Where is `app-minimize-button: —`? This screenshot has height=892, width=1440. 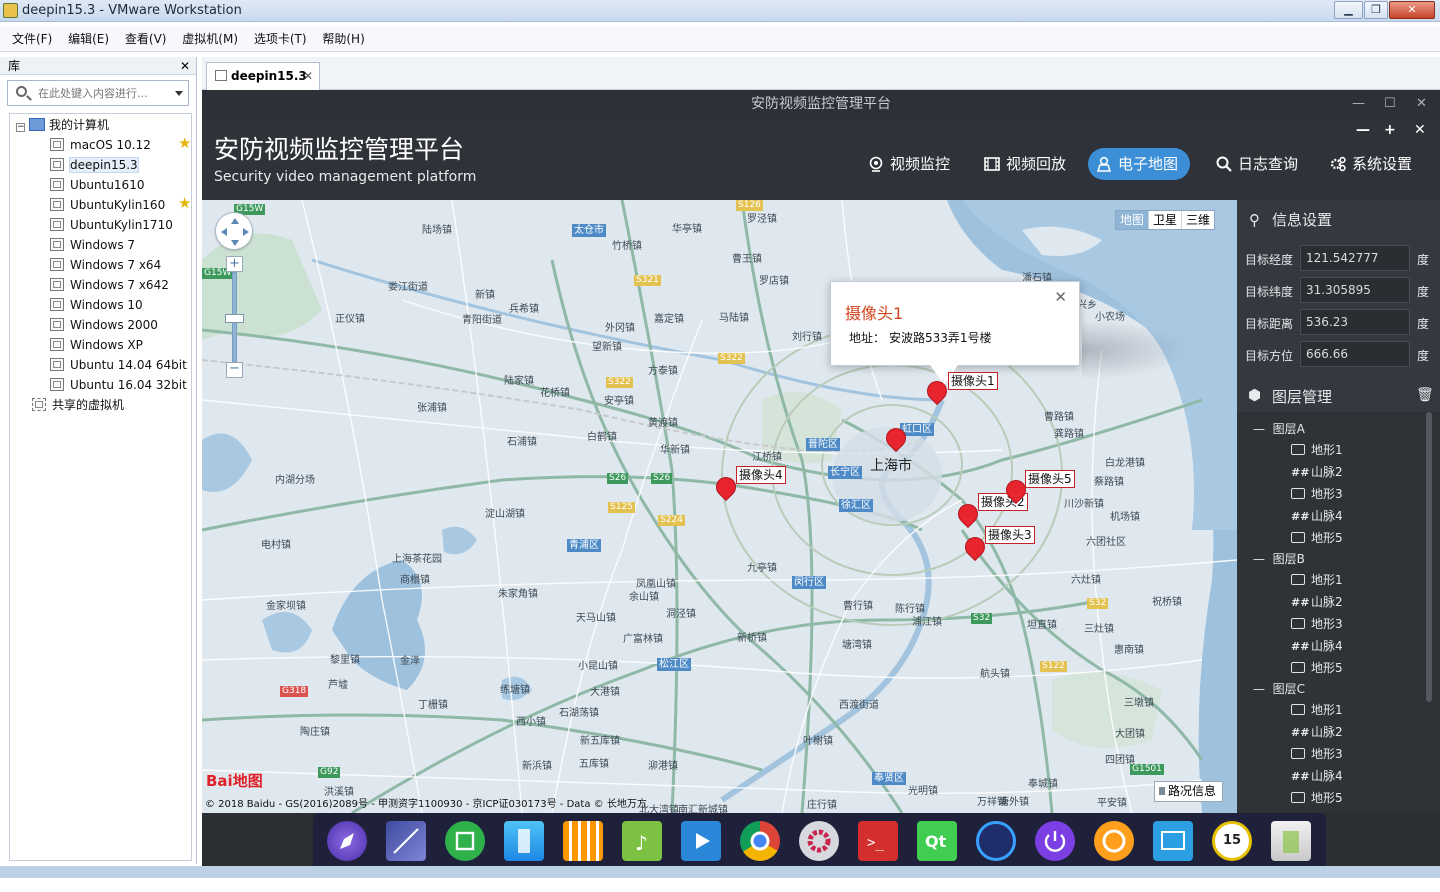 app-minimize-button: — is located at coordinates (1363, 130).